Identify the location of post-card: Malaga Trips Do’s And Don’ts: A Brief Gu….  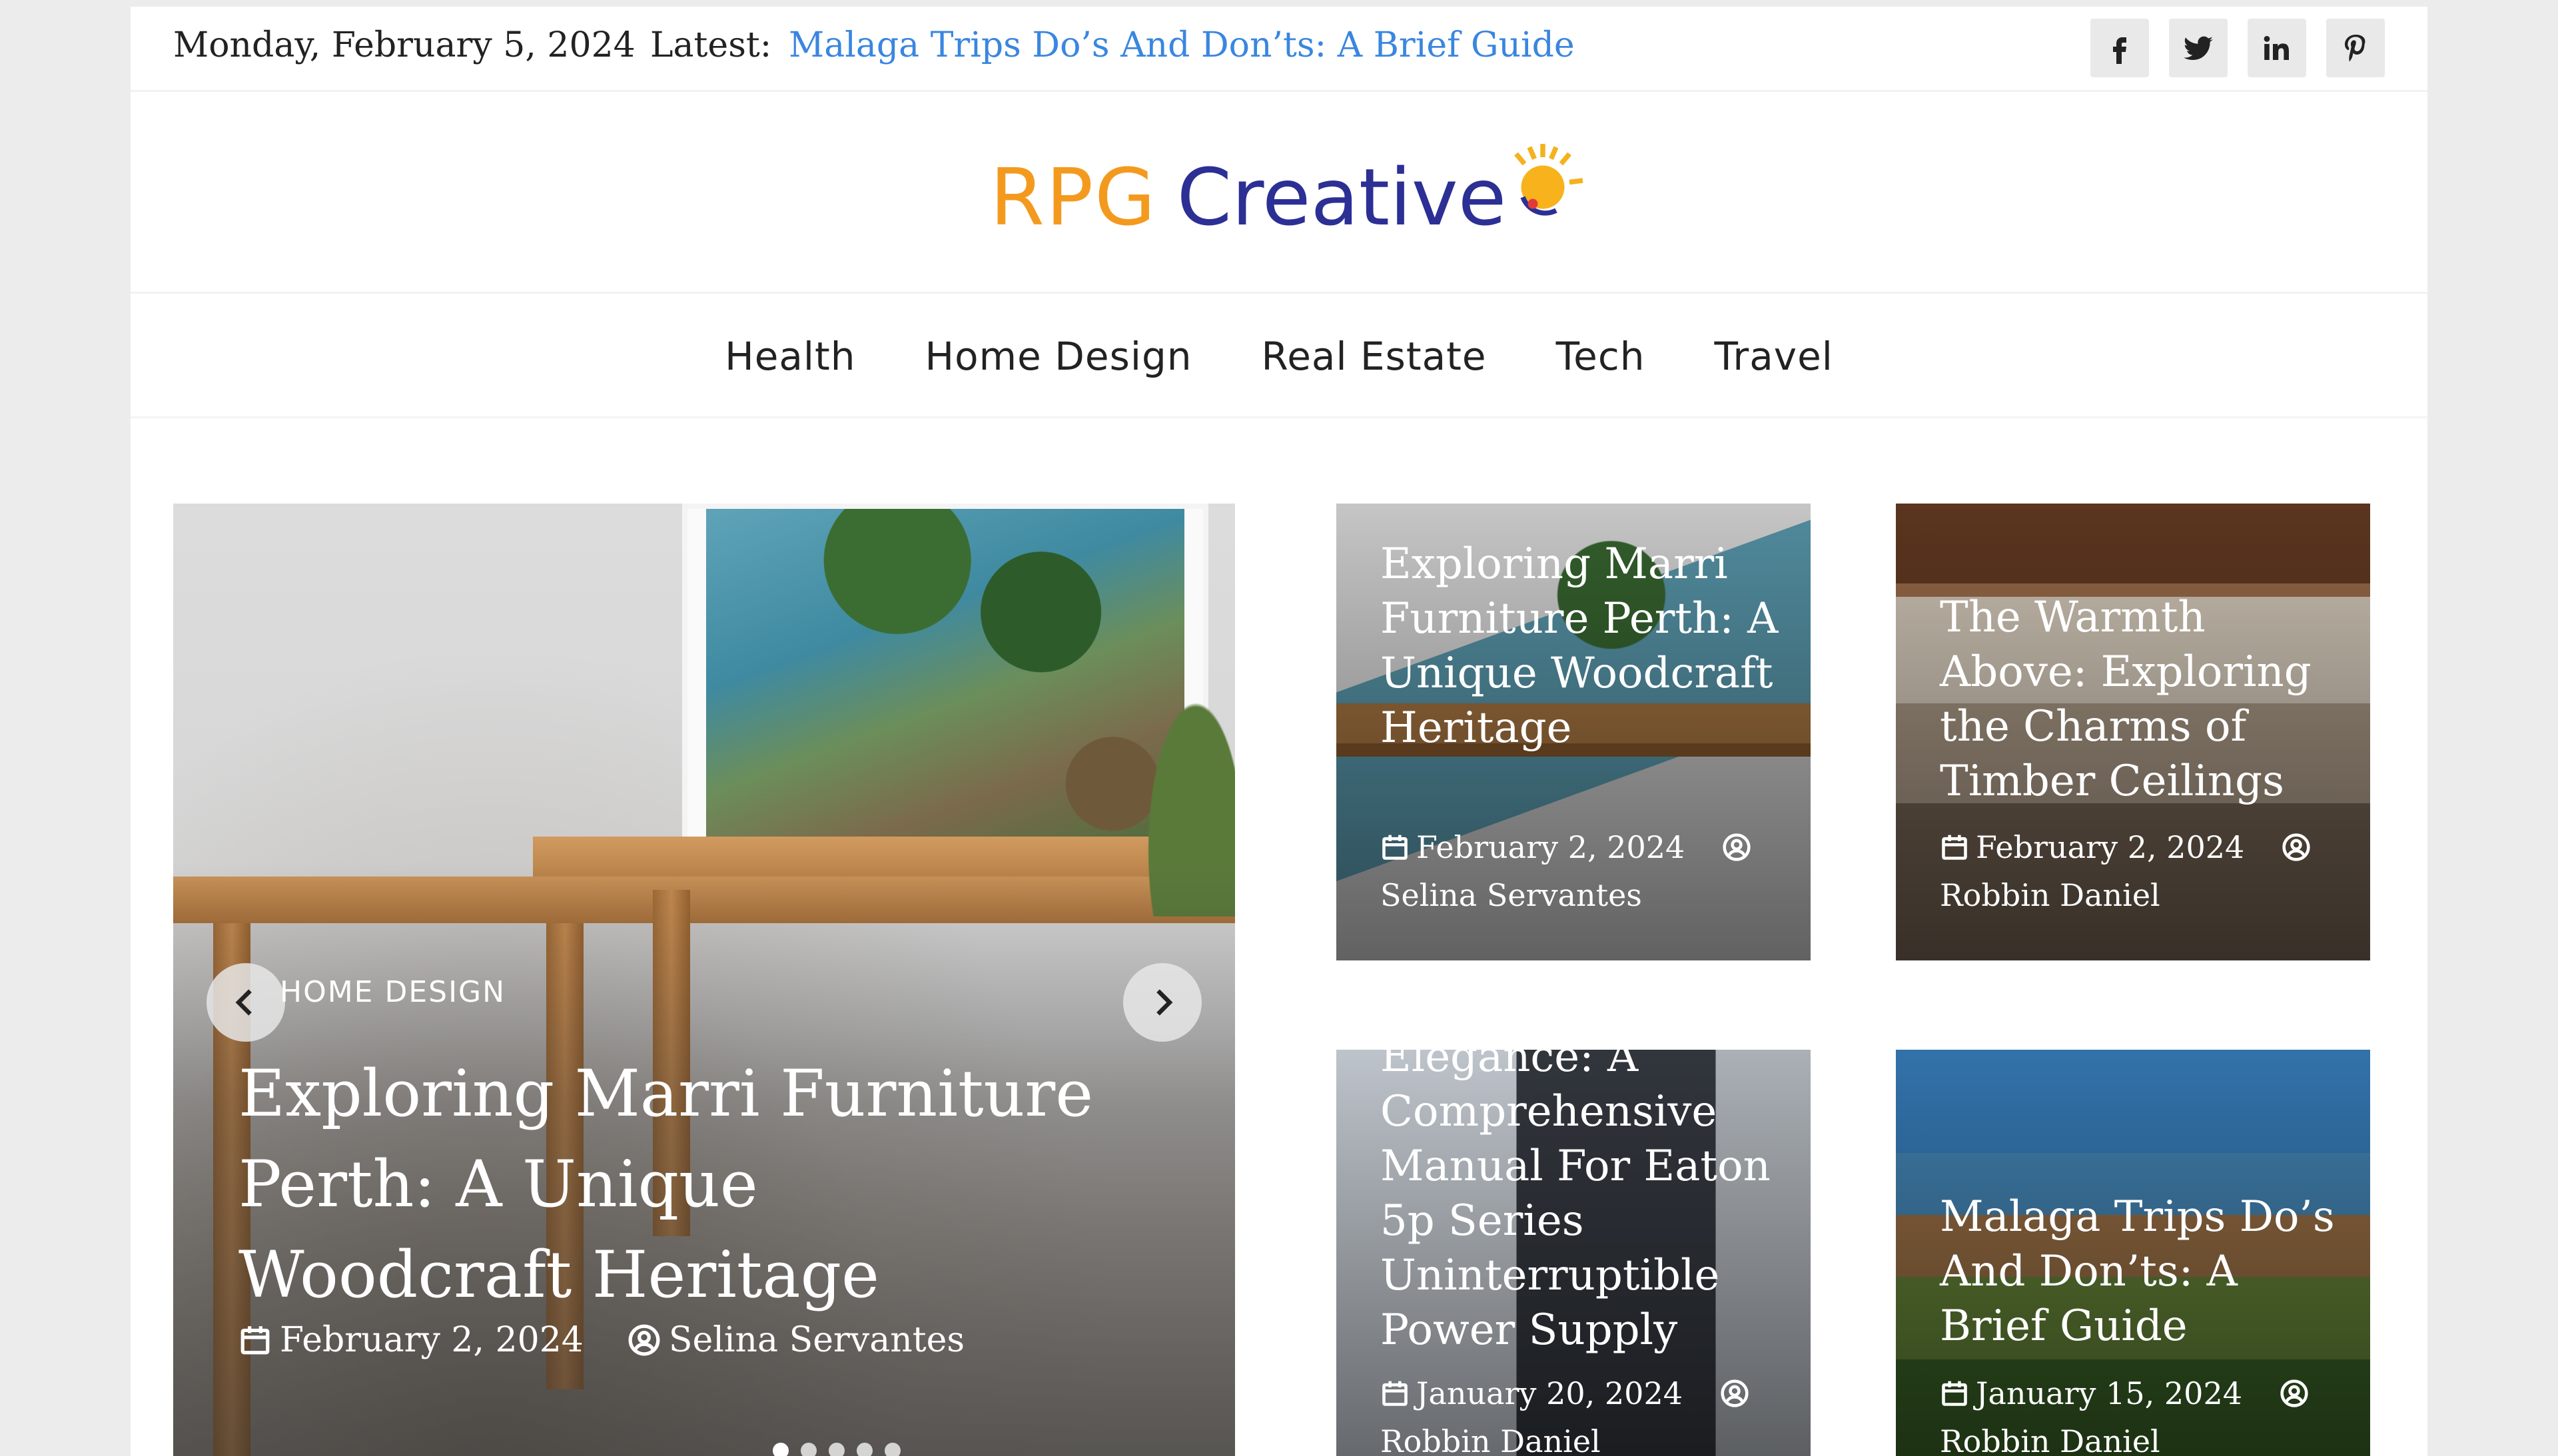
(2133, 1253).